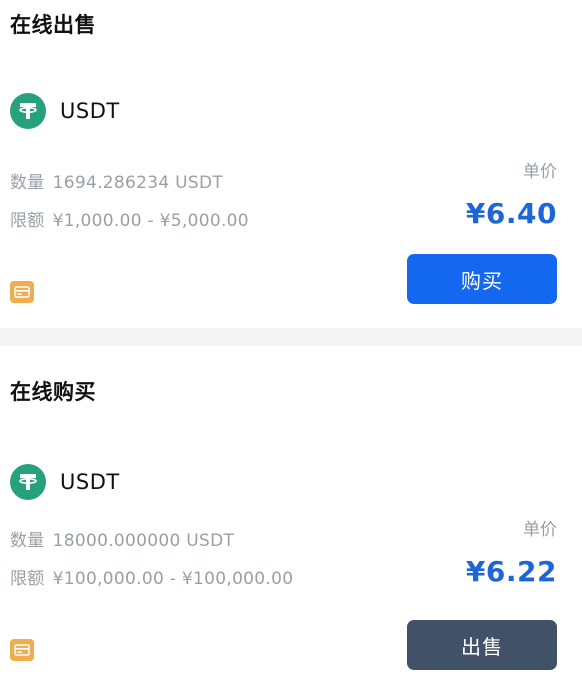 The height and width of the screenshot is (689, 582). Describe the element at coordinates (482, 645) in the screenshot. I see `sell-button: 出售` at that location.